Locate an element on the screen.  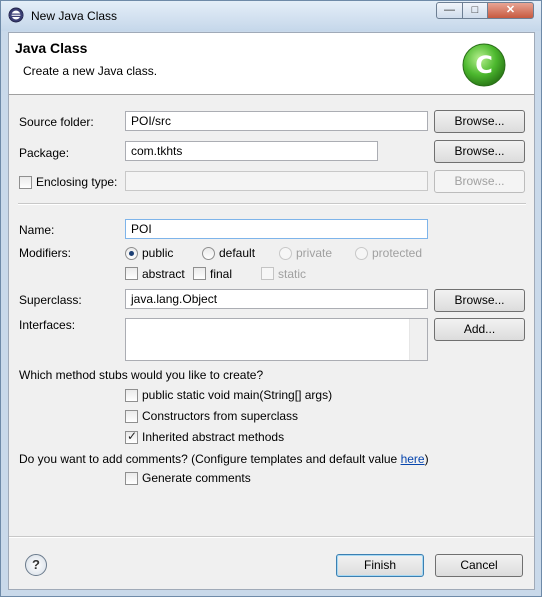
minimize-button: — is located at coordinates (449, 10).